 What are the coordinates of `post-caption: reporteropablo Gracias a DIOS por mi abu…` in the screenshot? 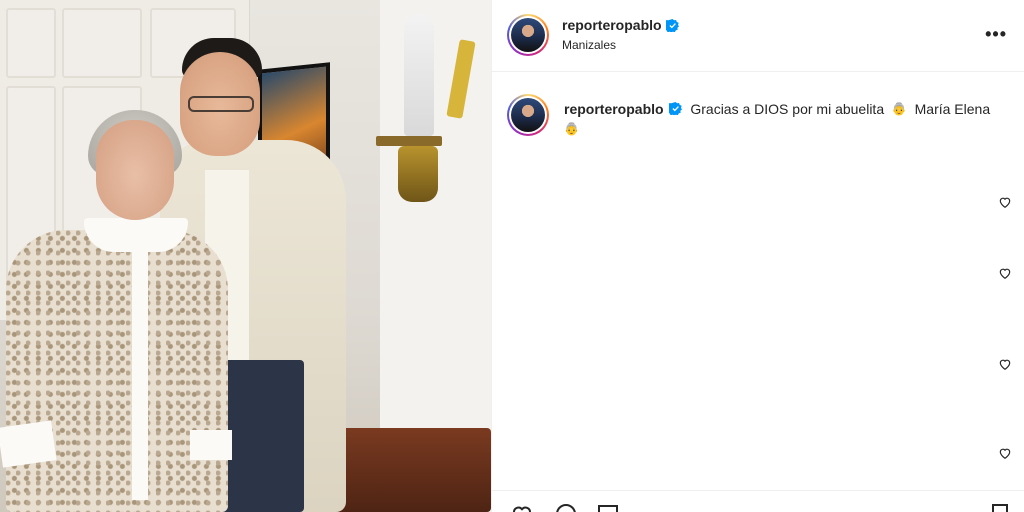 It's located at (784, 119).